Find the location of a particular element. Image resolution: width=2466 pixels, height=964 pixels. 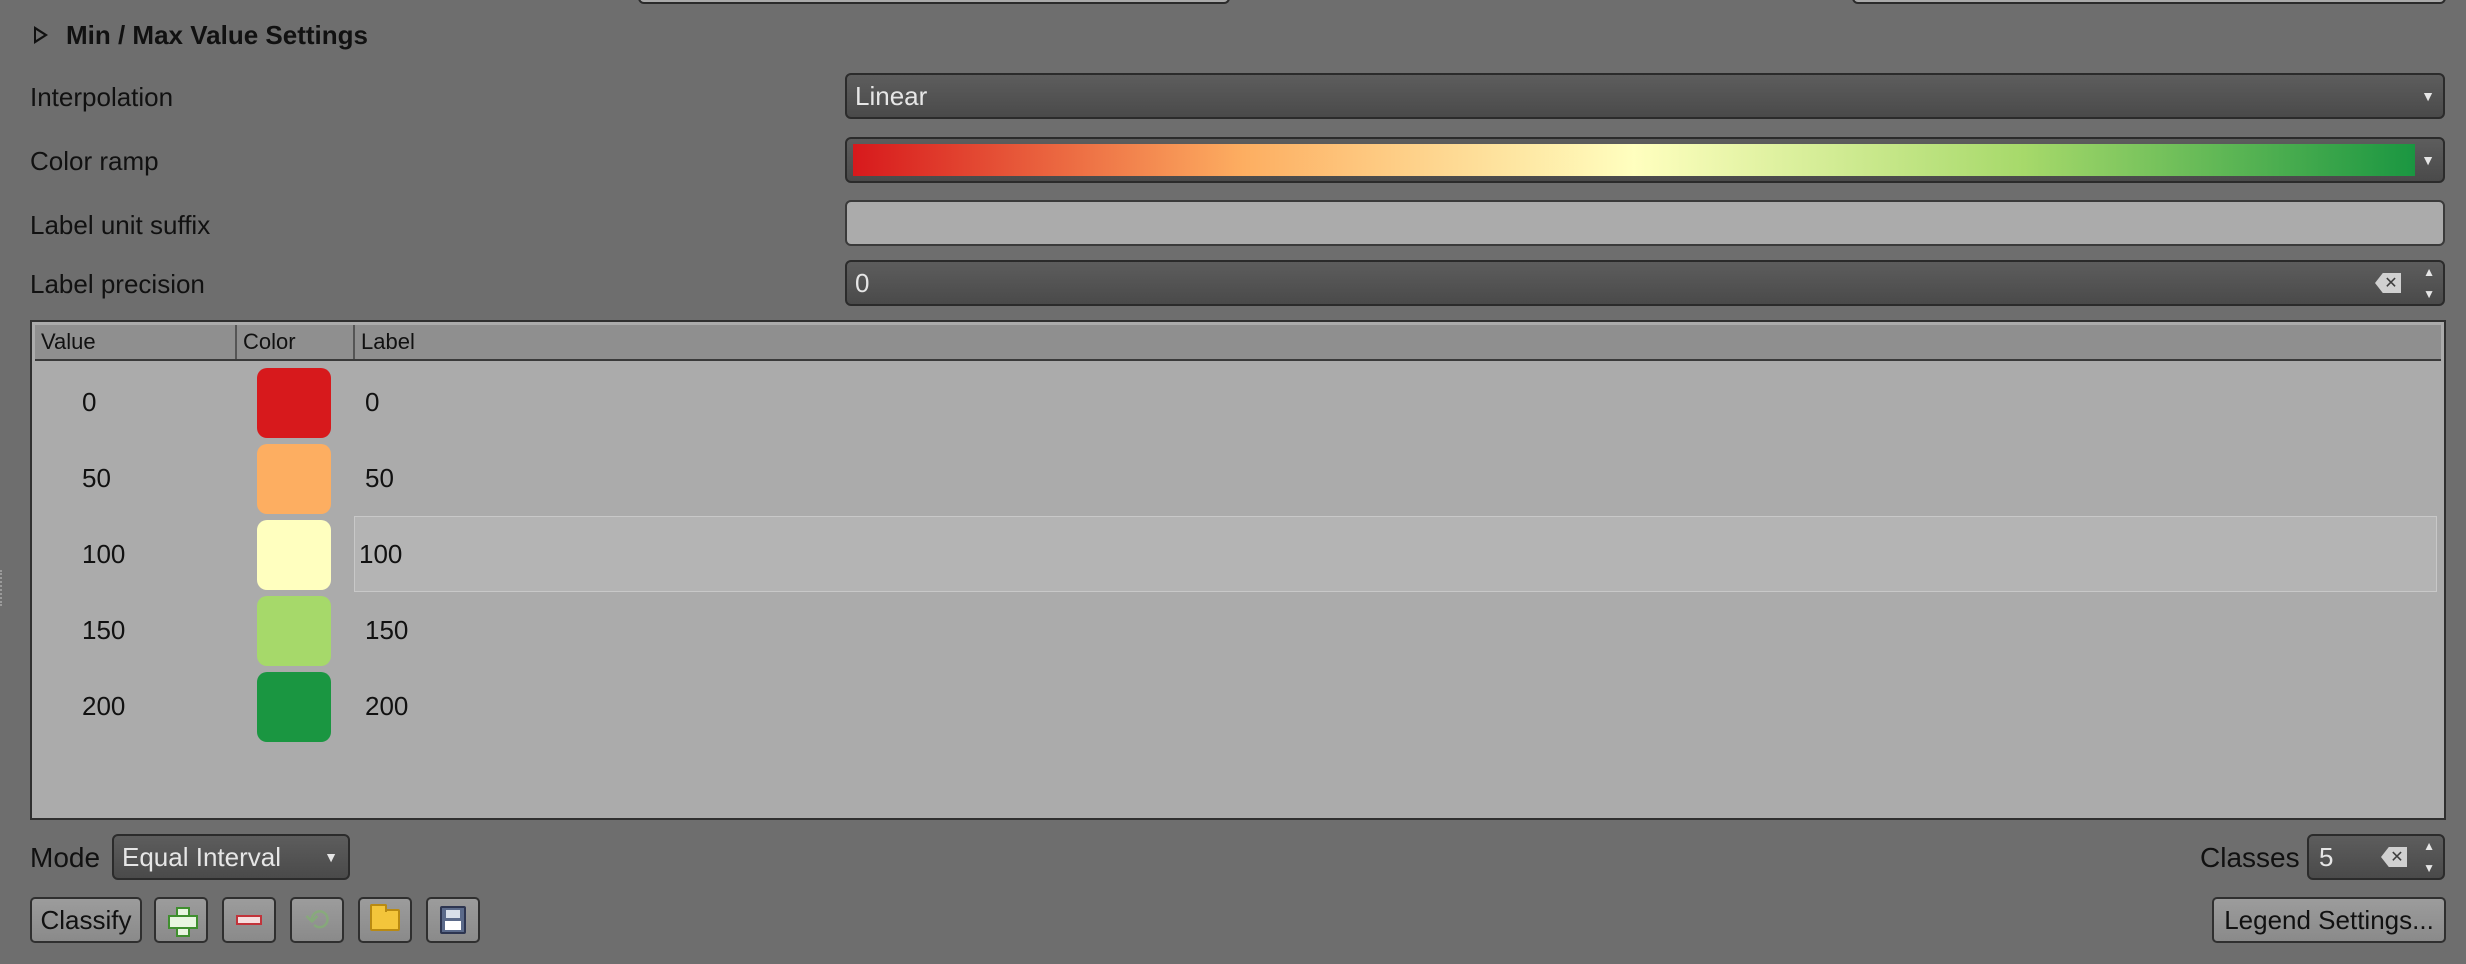

color-ramp-label: Color ramp is located at coordinates (94, 161).